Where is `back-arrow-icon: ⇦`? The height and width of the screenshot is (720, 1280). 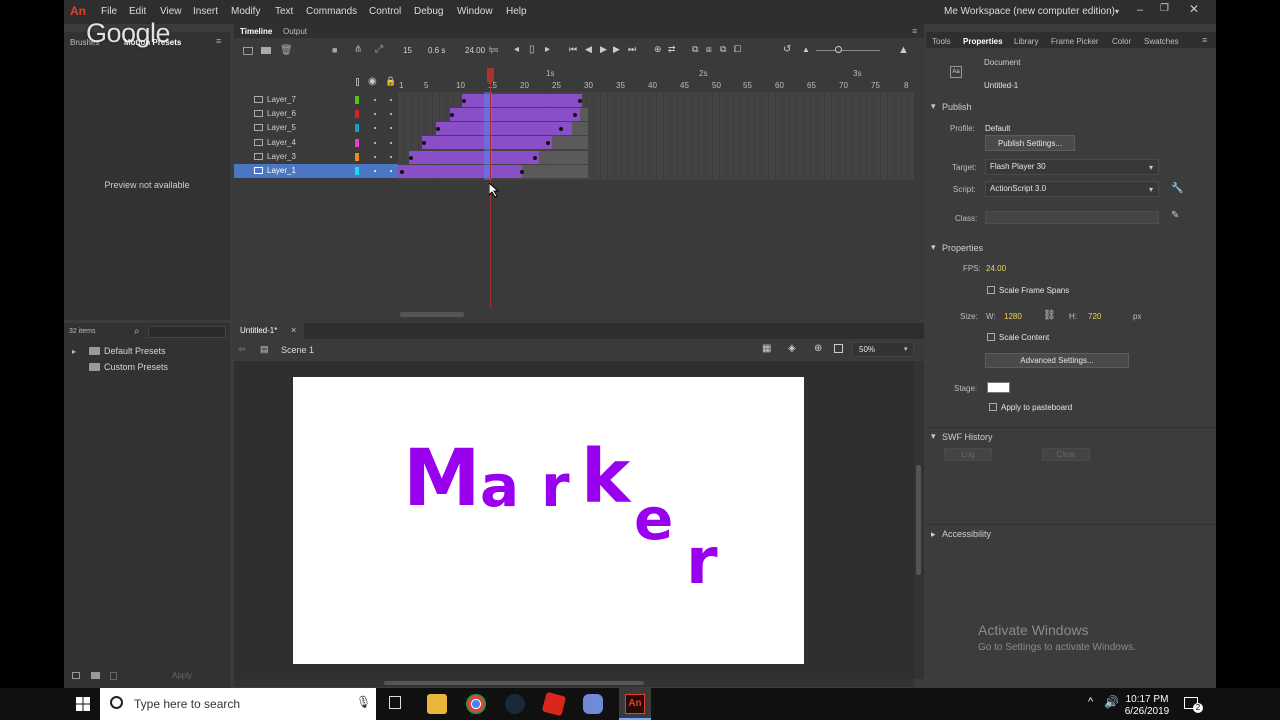
back-arrow-icon: ⇦ is located at coordinates (242, 349).